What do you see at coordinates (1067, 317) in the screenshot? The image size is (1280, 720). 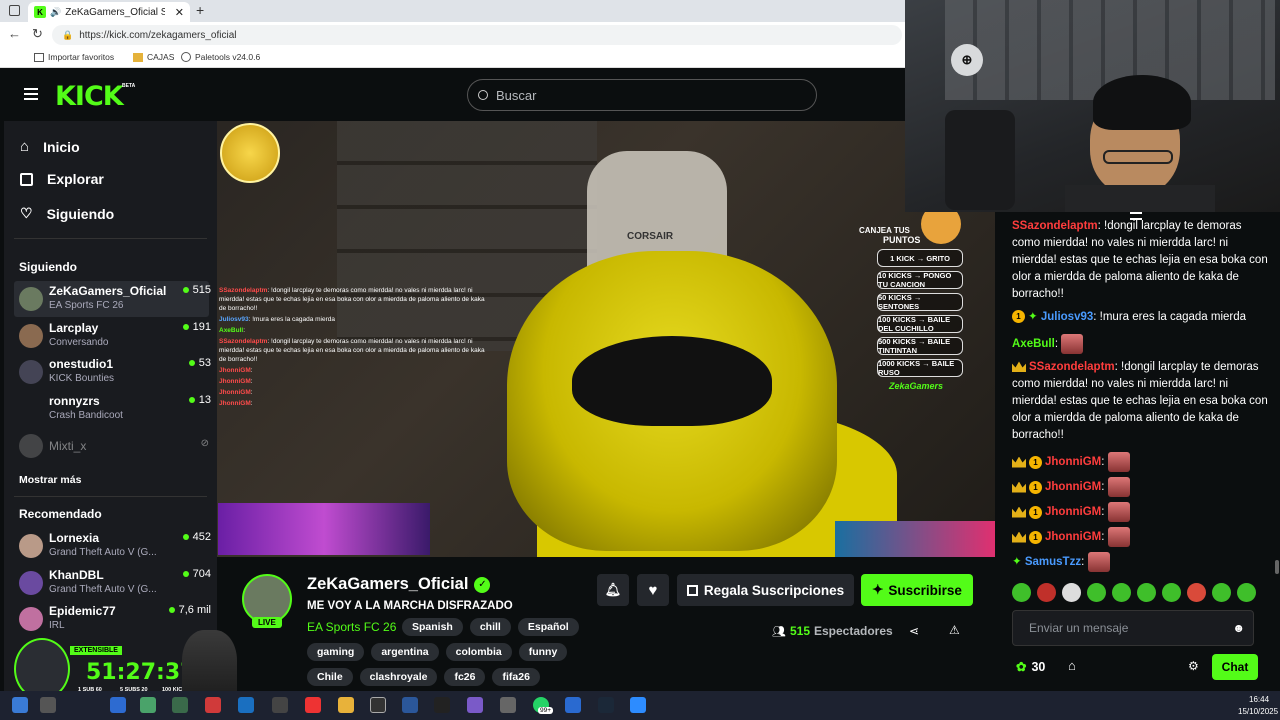 I see `chat-username: Juliosv93` at bounding box center [1067, 317].